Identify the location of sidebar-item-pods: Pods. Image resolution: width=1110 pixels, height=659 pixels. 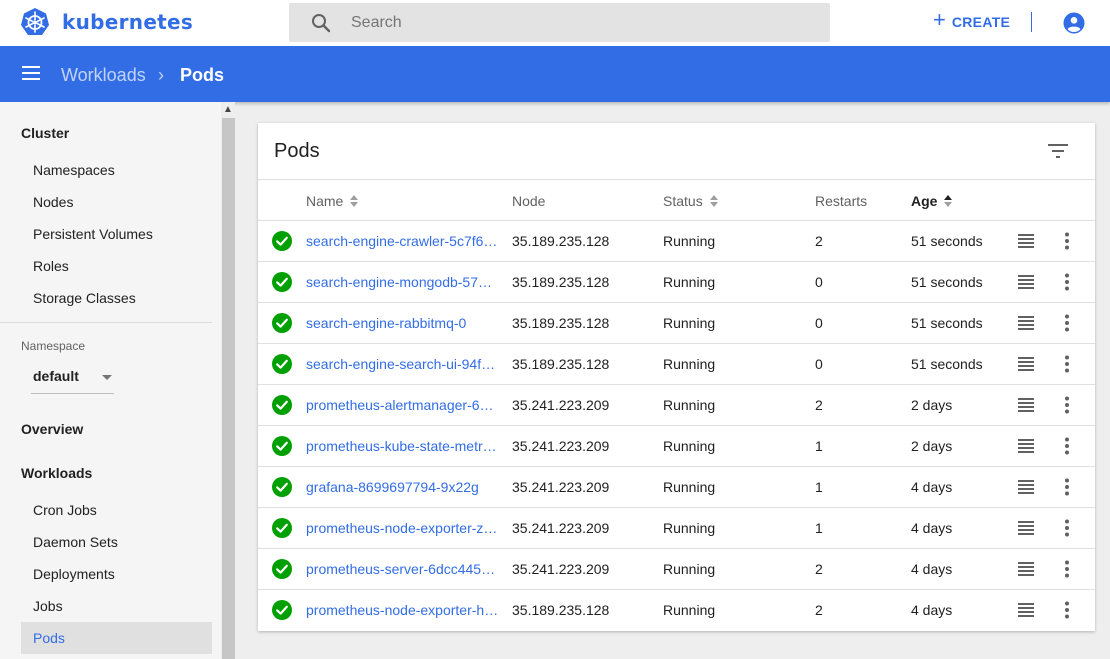
(116, 638).